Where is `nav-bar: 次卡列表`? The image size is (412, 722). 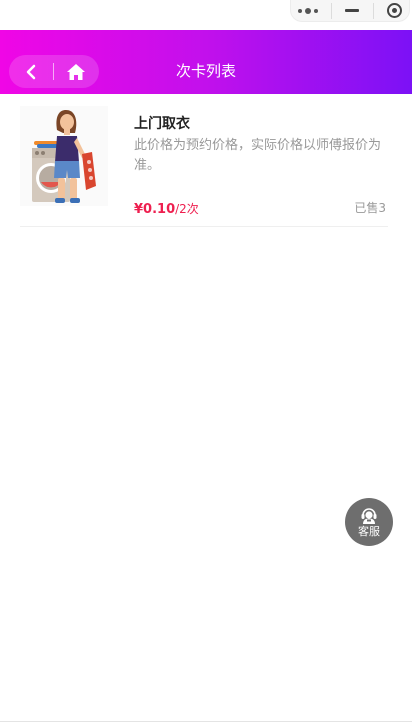 nav-bar: 次卡列表 is located at coordinates (206, 62).